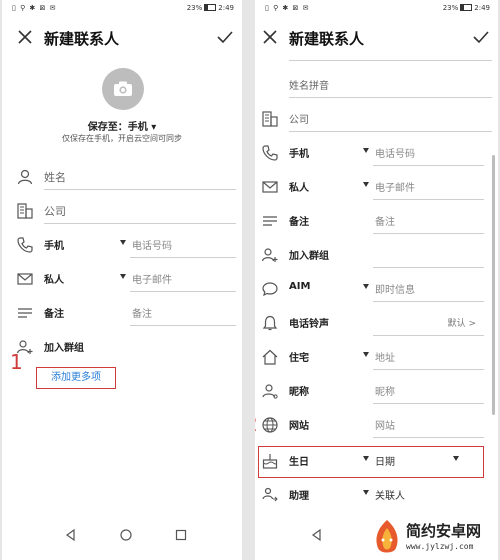  What do you see at coordinates (270, 289) in the screenshot?
I see `chat-bubble-icon` at bounding box center [270, 289].